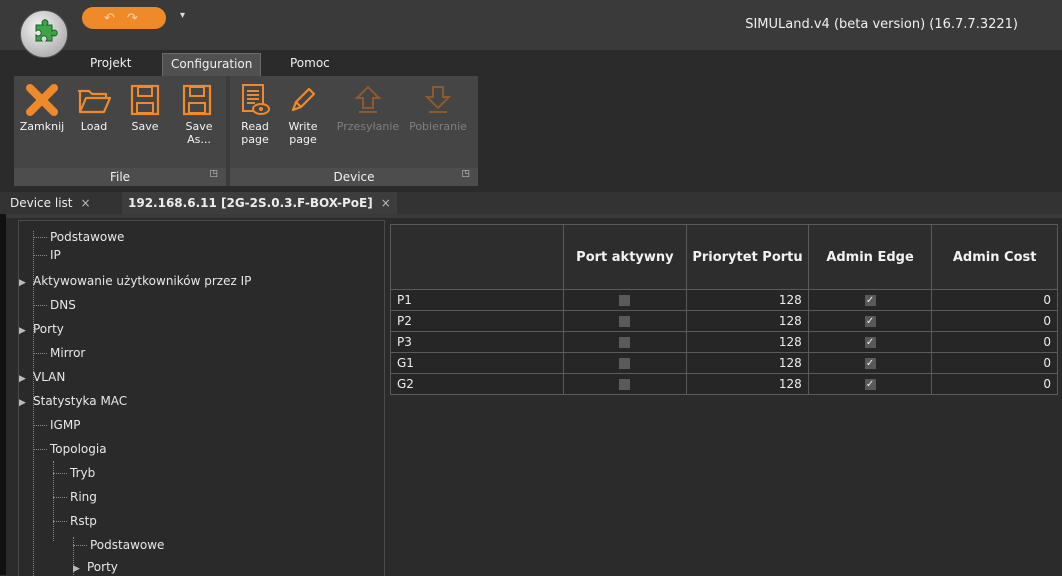 This screenshot has width=1062, height=576. Describe the element at coordinates (73, 401) in the screenshot. I see `tree-item-statystyka-mac: ▶ Statystyka MAC` at that location.